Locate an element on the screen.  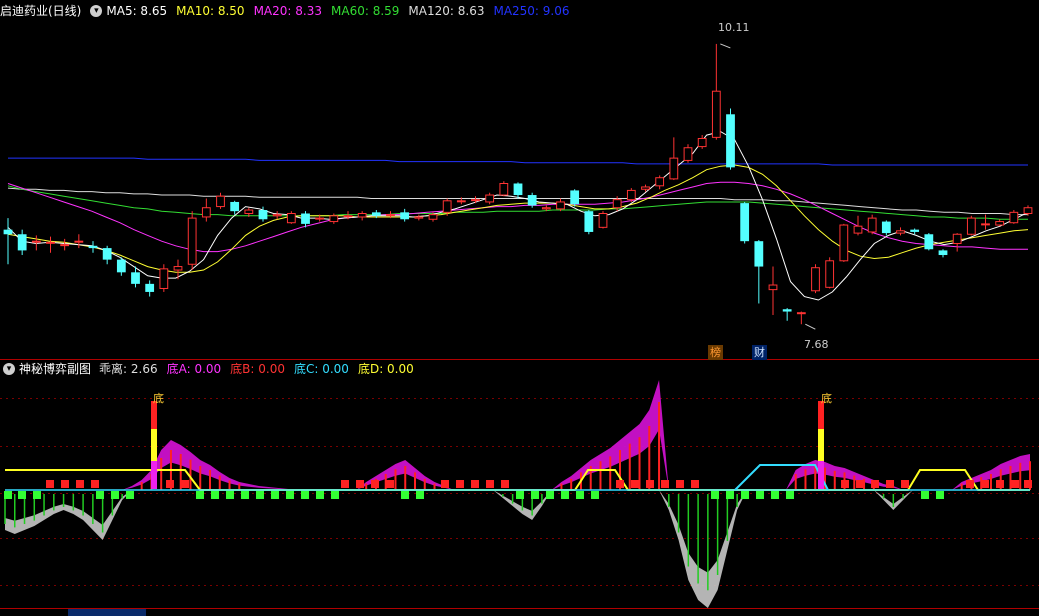
low-price-label: 7.68 is located at coordinates (816, 344).